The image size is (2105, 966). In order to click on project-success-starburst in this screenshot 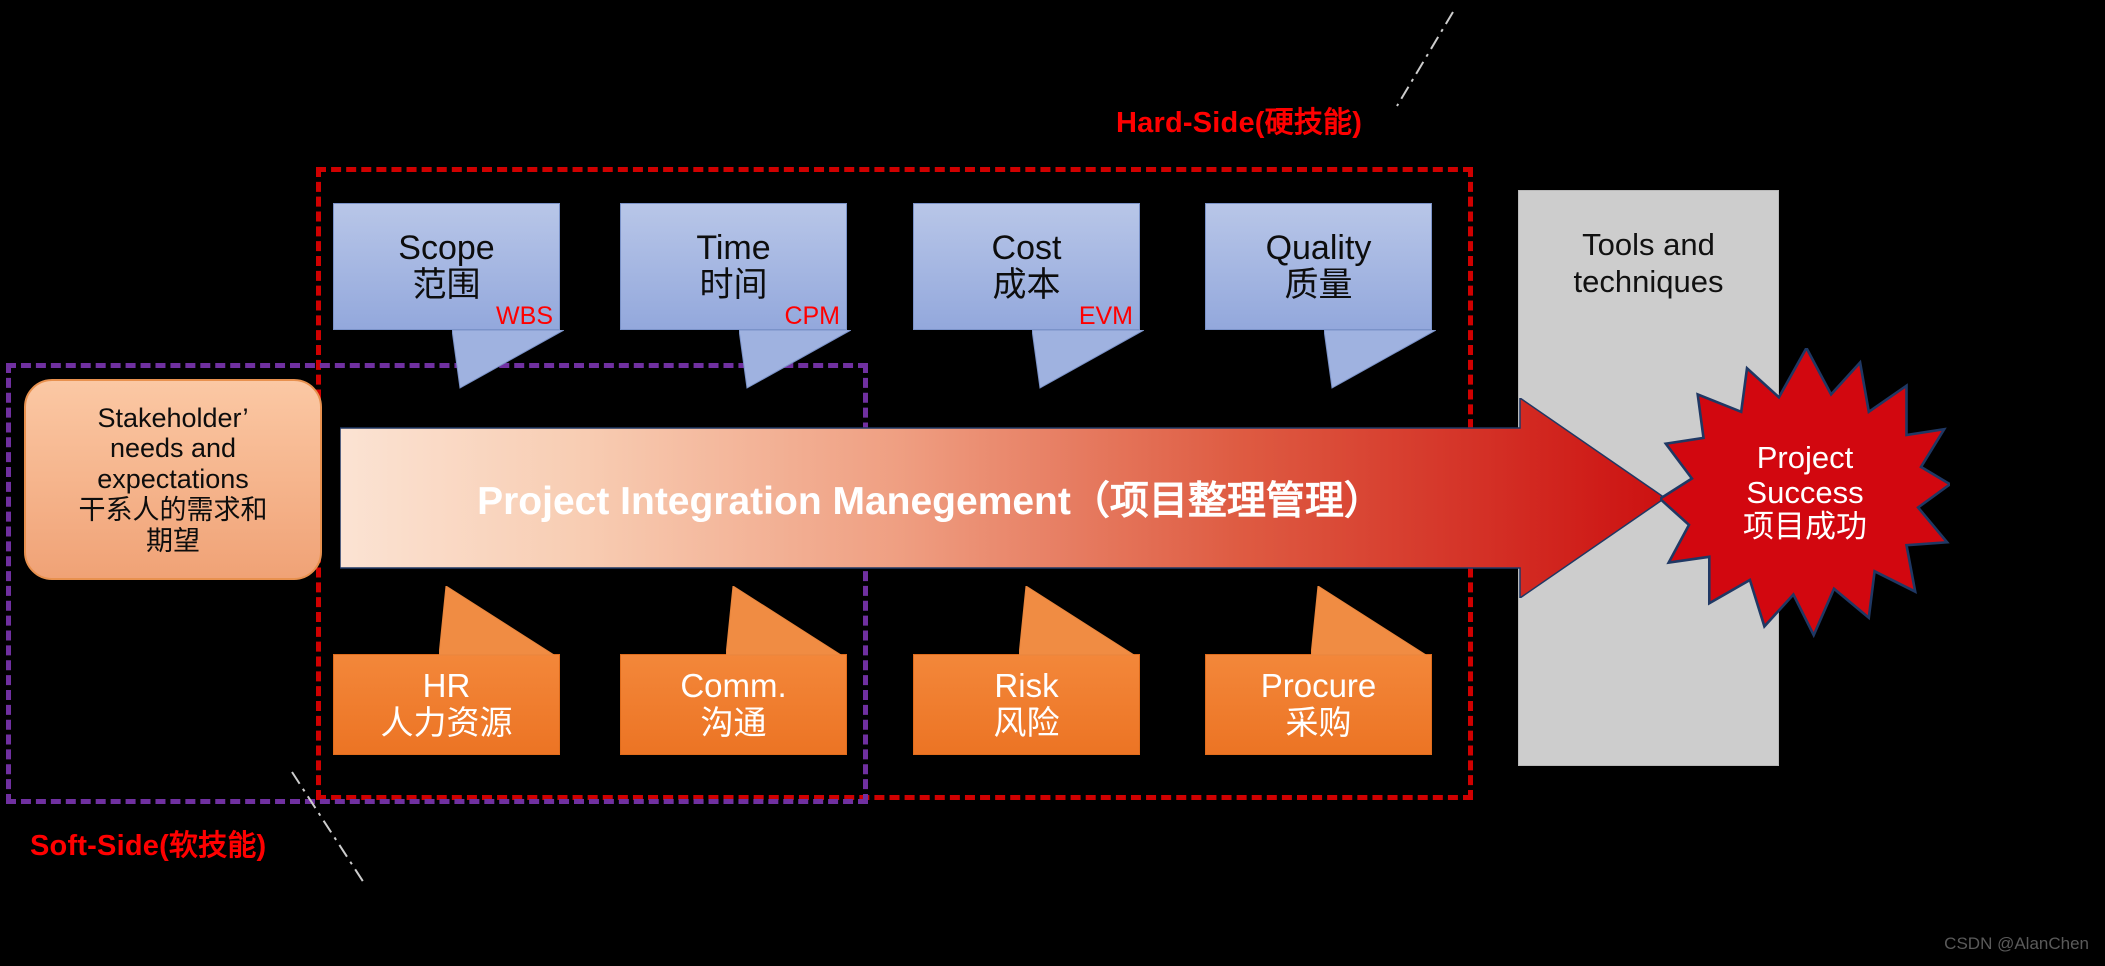, I will do `click(1805, 493)`.